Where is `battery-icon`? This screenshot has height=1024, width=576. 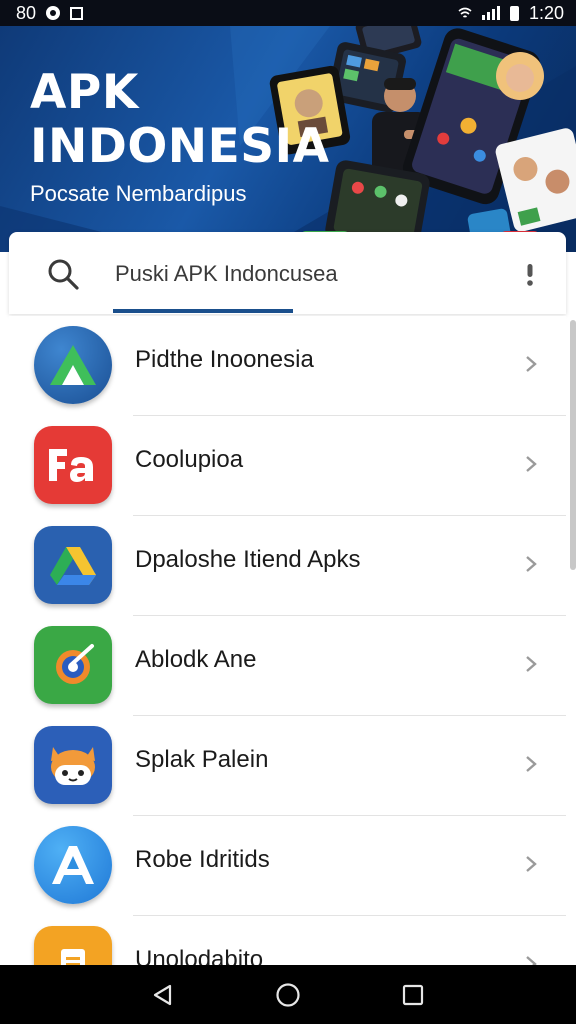
battery-icon is located at coordinates (514, 13).